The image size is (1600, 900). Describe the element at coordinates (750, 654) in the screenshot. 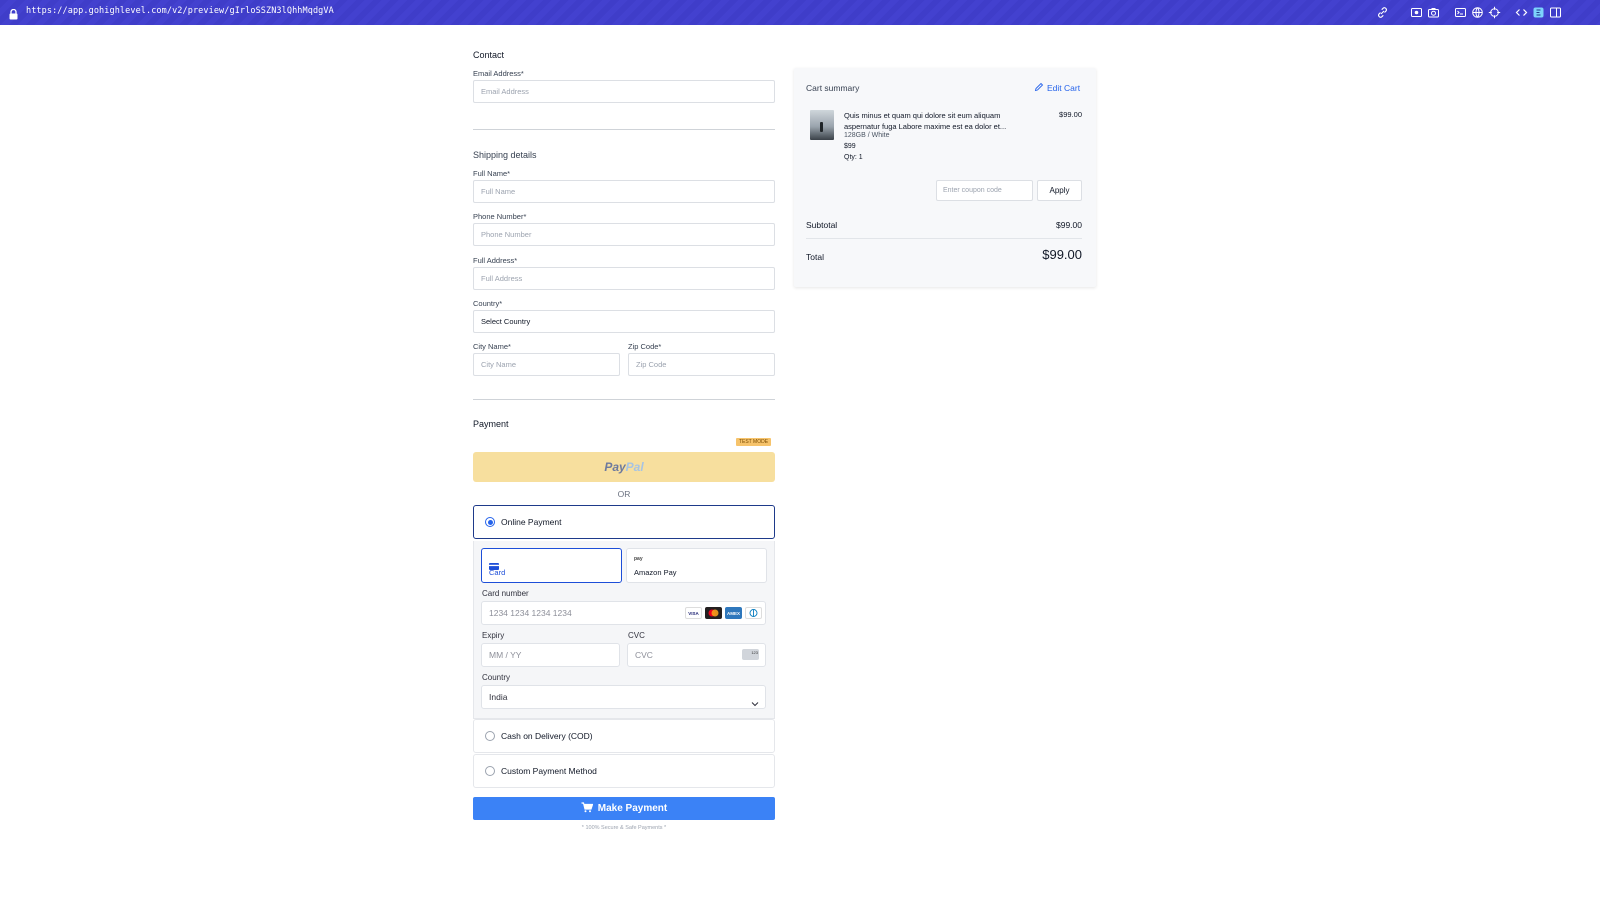

I see `cvc-card-icon: 123` at that location.